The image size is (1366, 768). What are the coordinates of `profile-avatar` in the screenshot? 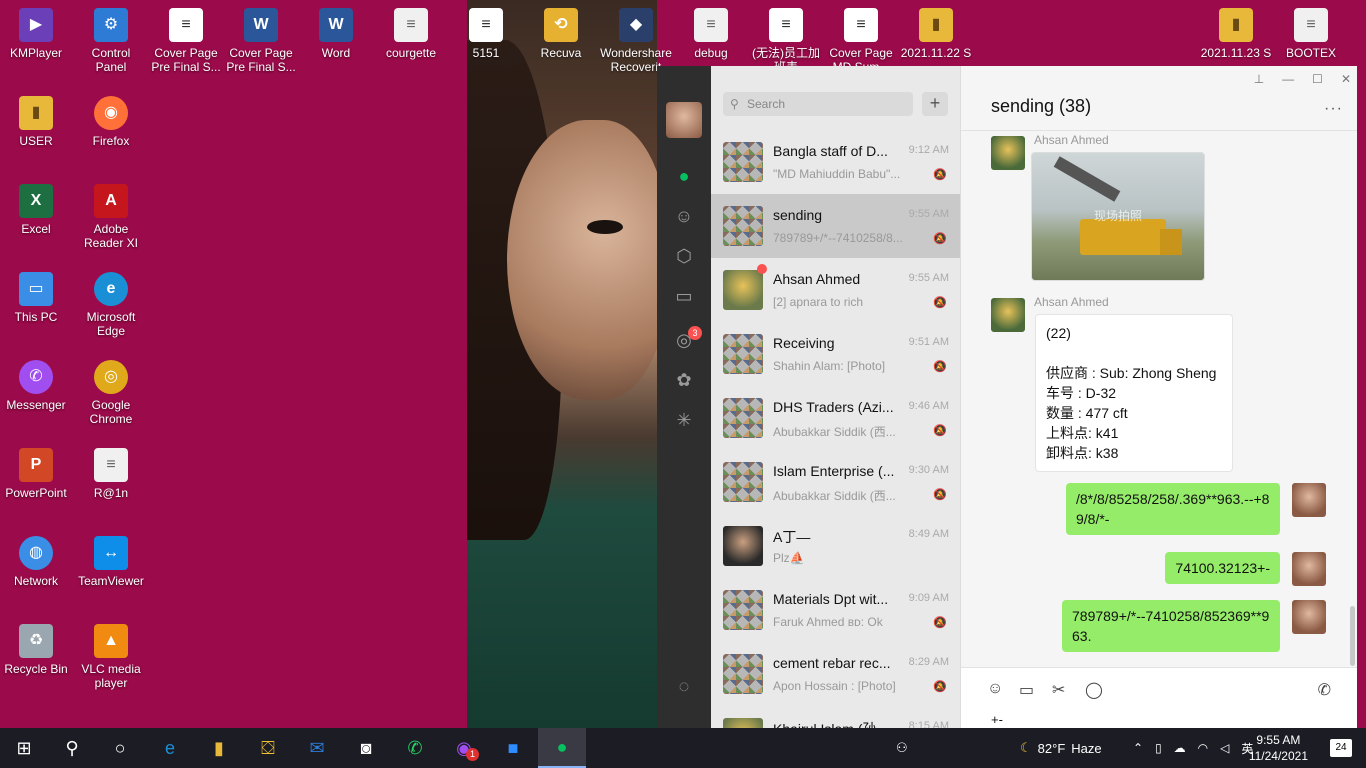 It's located at (684, 120).